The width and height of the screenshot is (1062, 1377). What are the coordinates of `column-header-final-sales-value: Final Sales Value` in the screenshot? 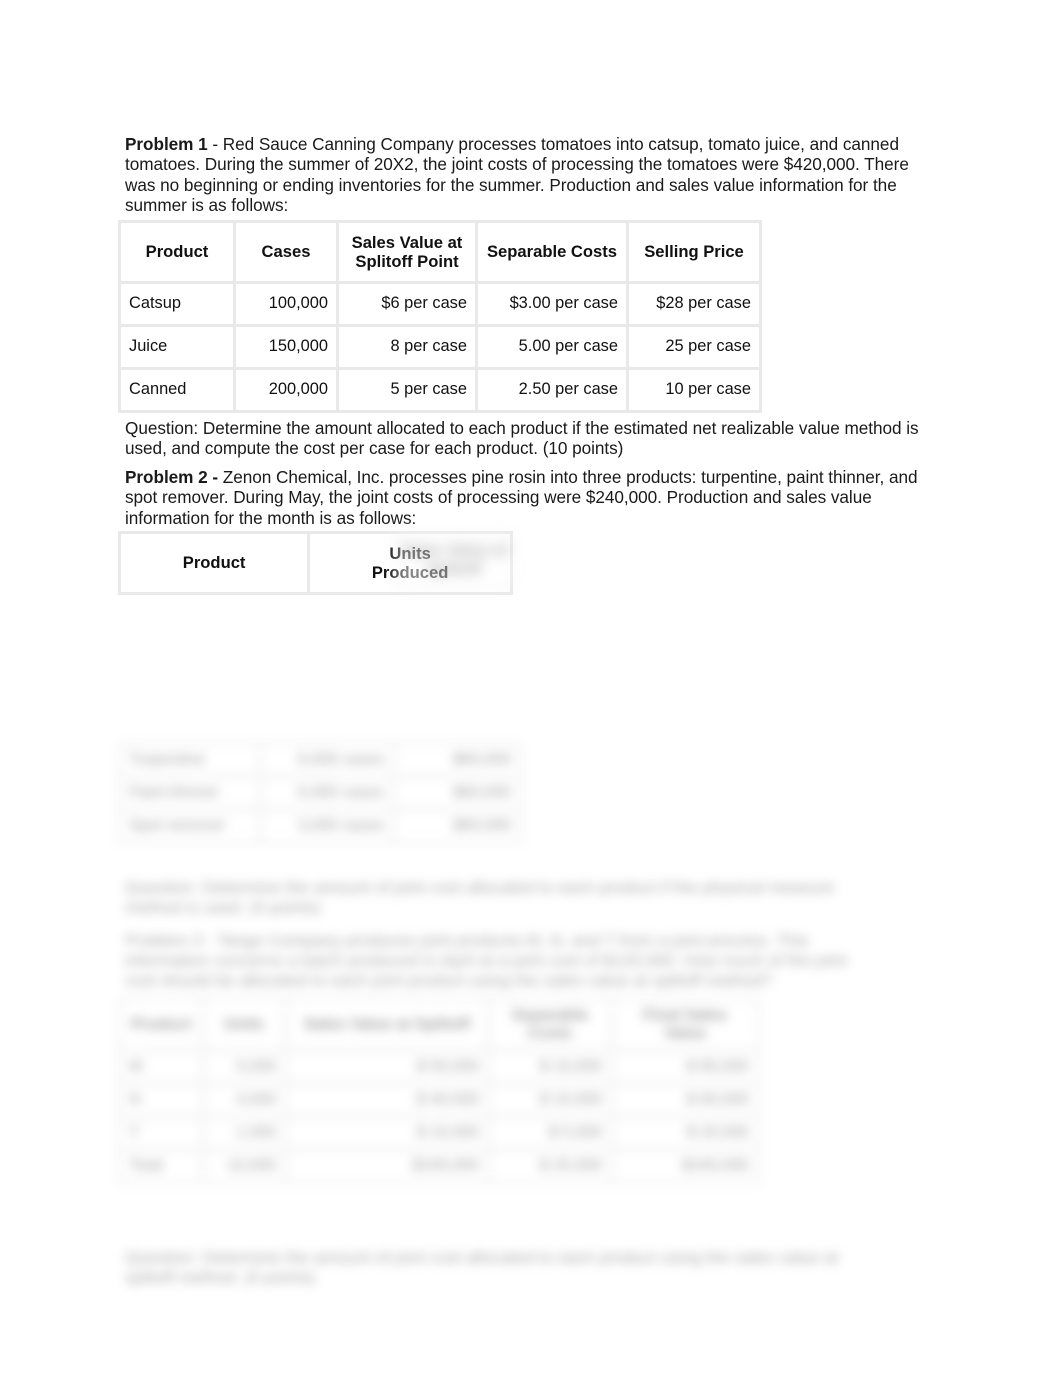 It's located at (685, 1025).